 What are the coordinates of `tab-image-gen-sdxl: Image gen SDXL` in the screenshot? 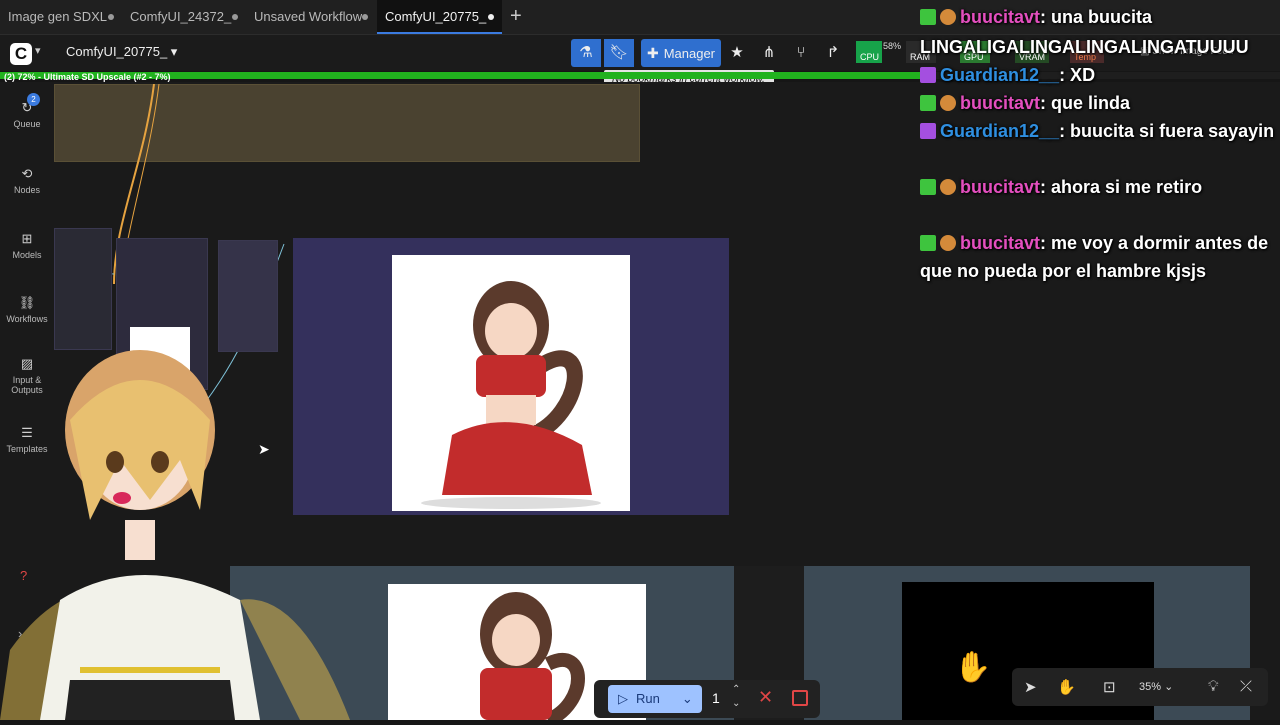 It's located at (61, 17).